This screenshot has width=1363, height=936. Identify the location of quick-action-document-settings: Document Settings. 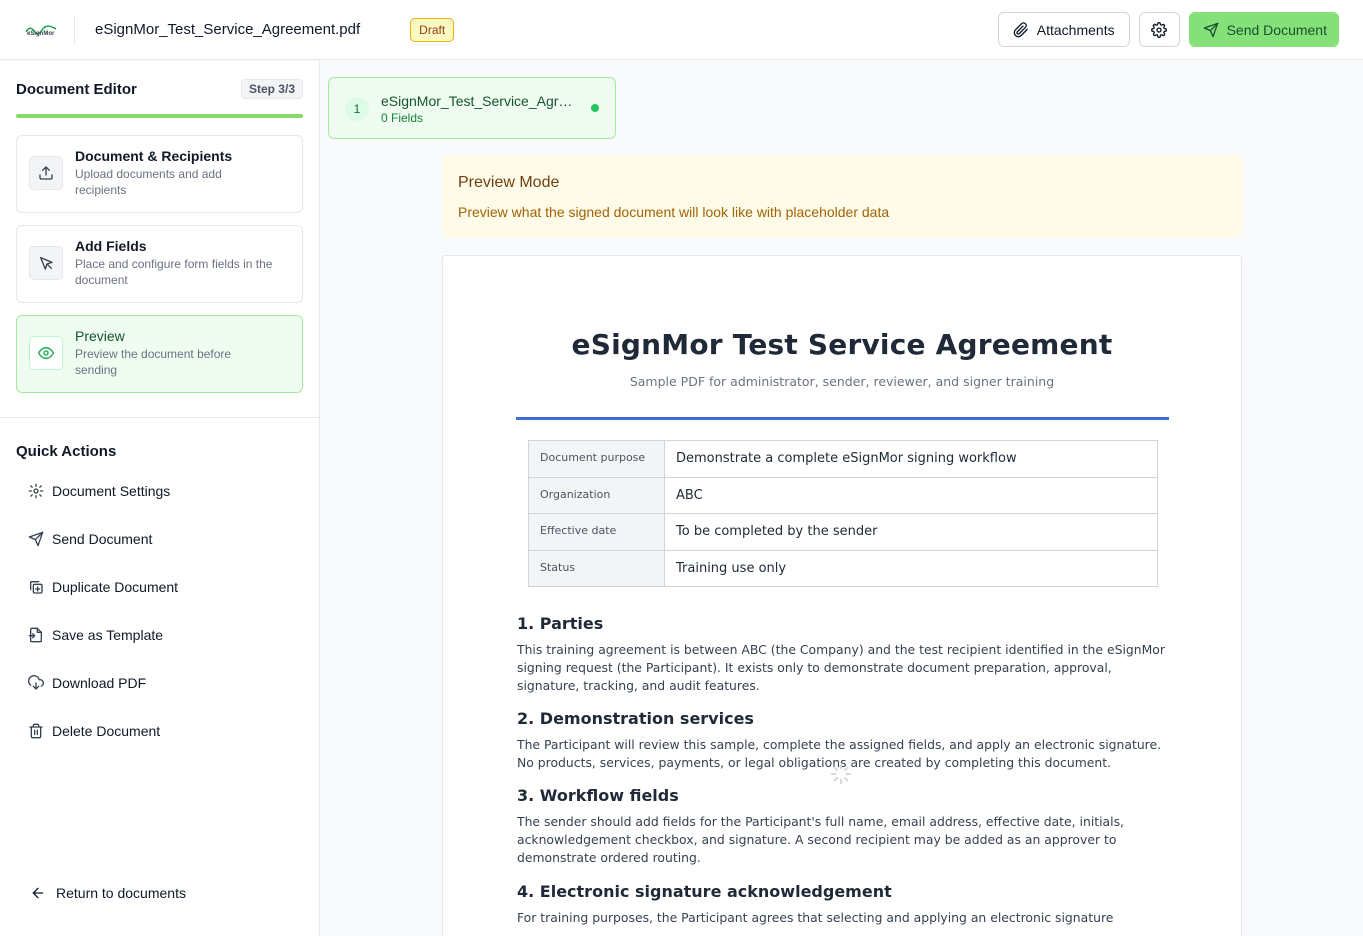
(159, 491).